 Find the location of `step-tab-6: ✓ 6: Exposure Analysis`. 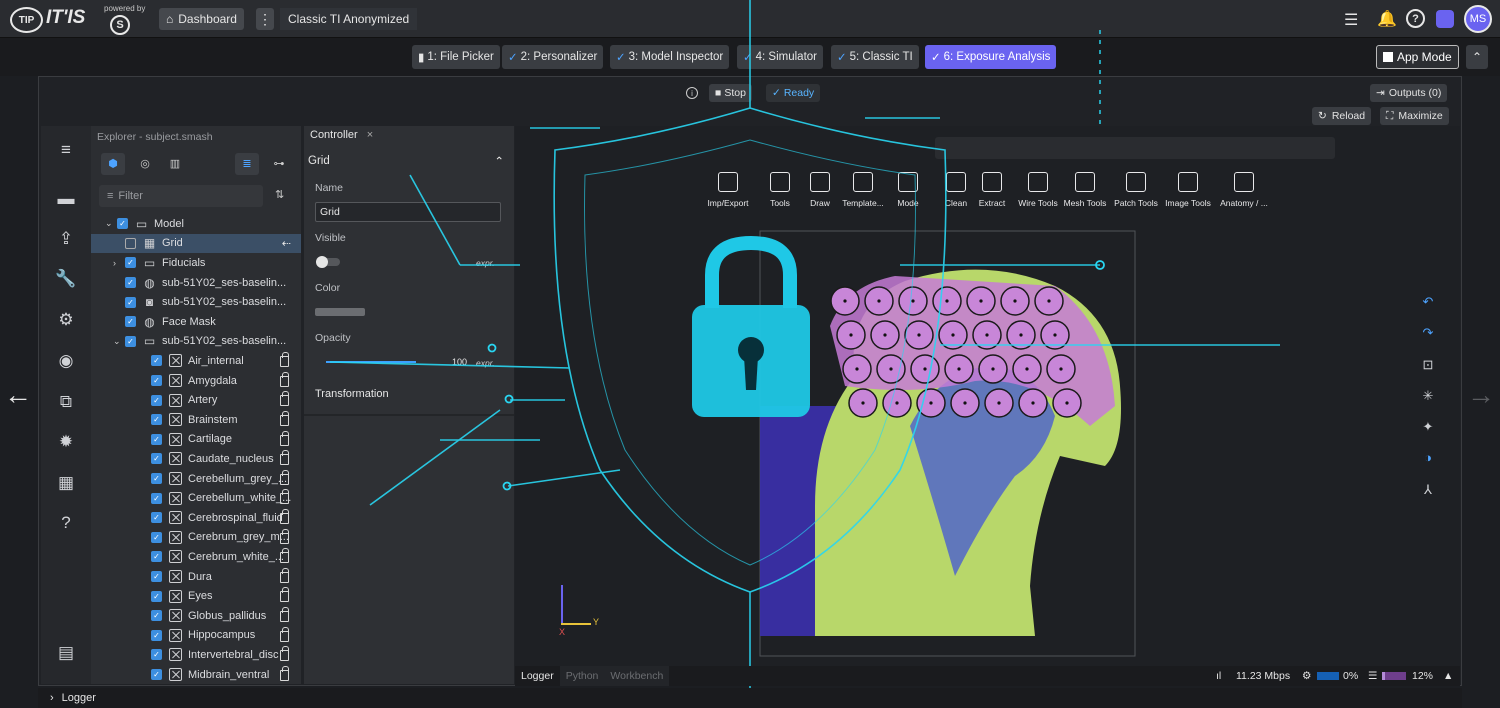

step-tab-6: ✓ 6: Exposure Analysis is located at coordinates (991, 57).